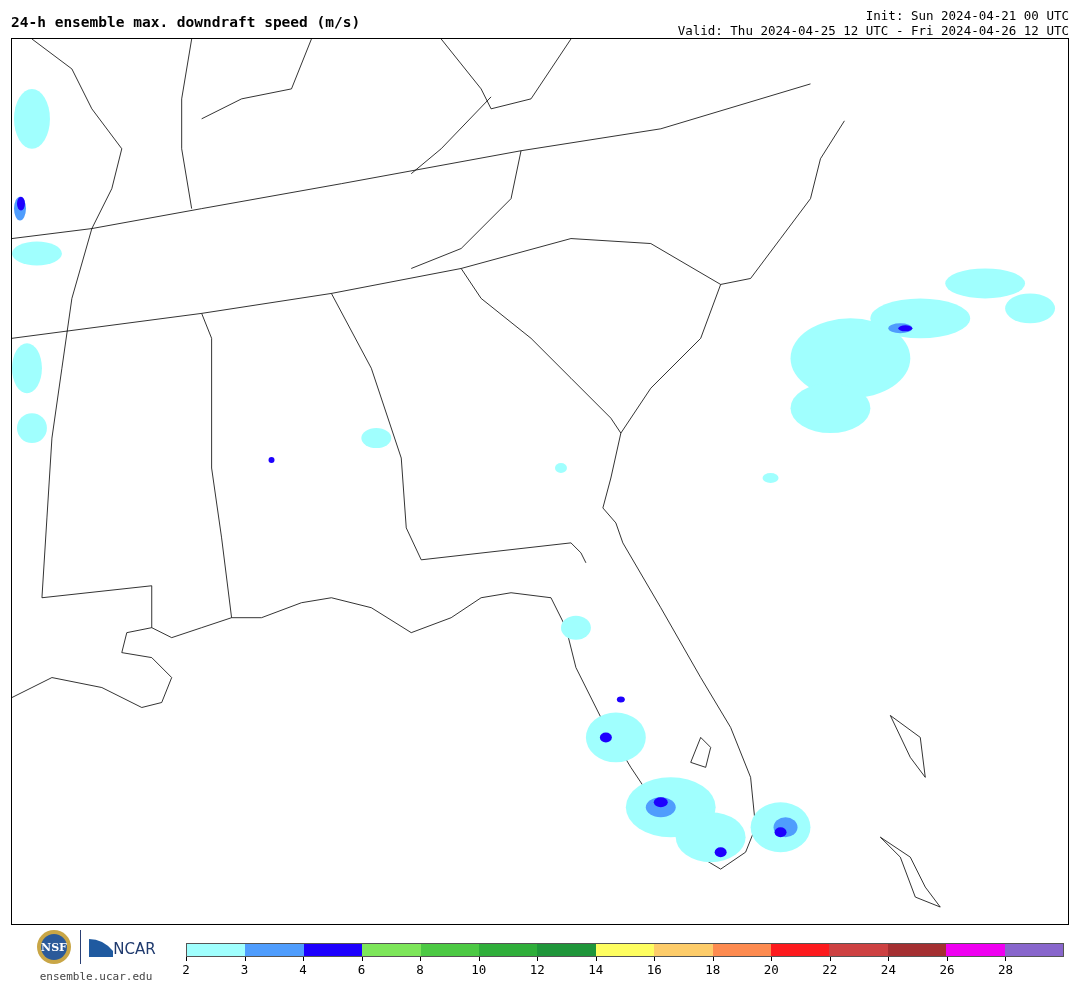 Image resolution: width=1080 pixels, height=988 pixels. I want to click on scale-tick-label: 3, so click(244, 970).